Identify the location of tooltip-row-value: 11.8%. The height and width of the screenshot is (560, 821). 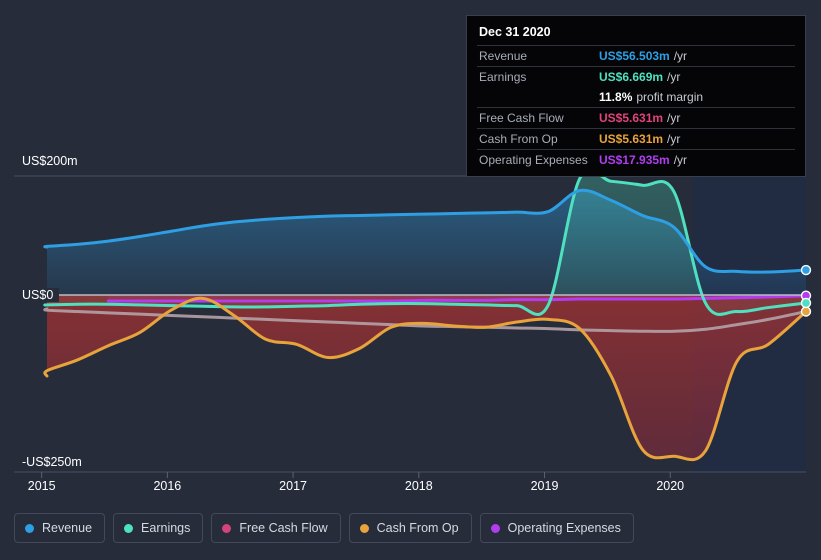
(616, 97).